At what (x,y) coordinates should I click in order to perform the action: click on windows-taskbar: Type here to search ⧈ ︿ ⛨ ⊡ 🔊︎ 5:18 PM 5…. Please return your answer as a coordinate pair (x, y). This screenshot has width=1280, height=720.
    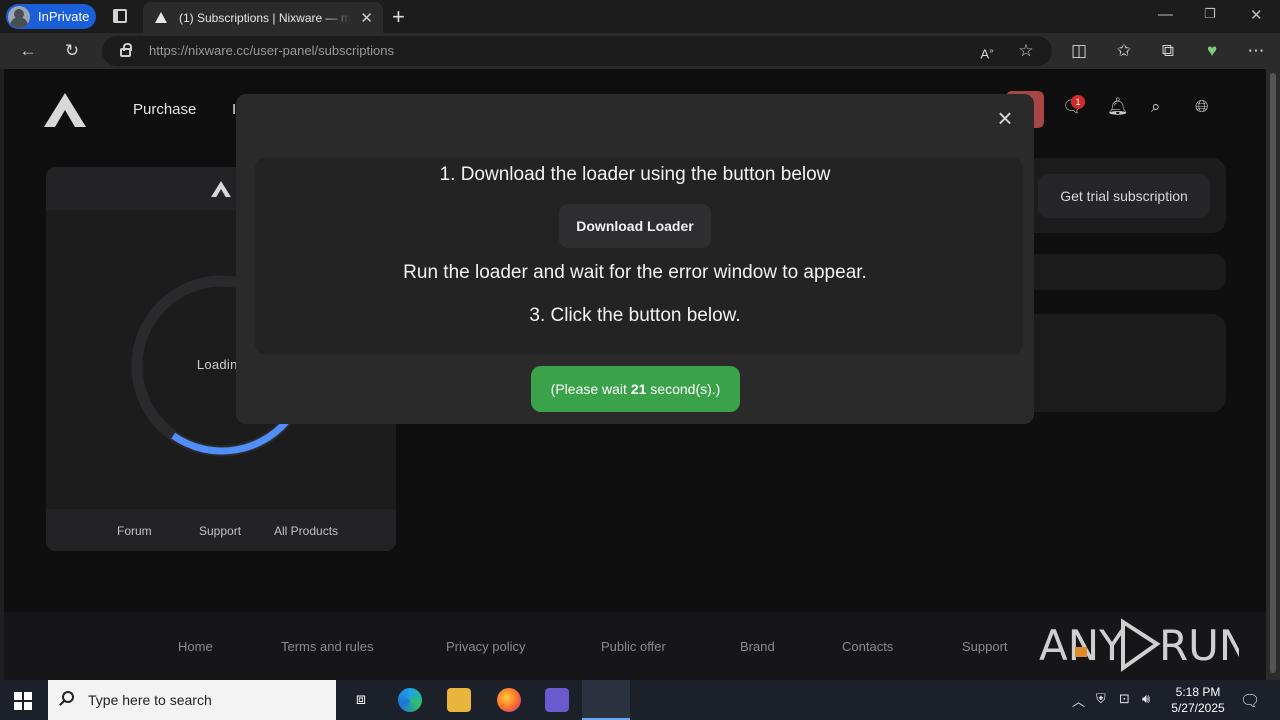
    Looking at the image, I should click on (640, 700).